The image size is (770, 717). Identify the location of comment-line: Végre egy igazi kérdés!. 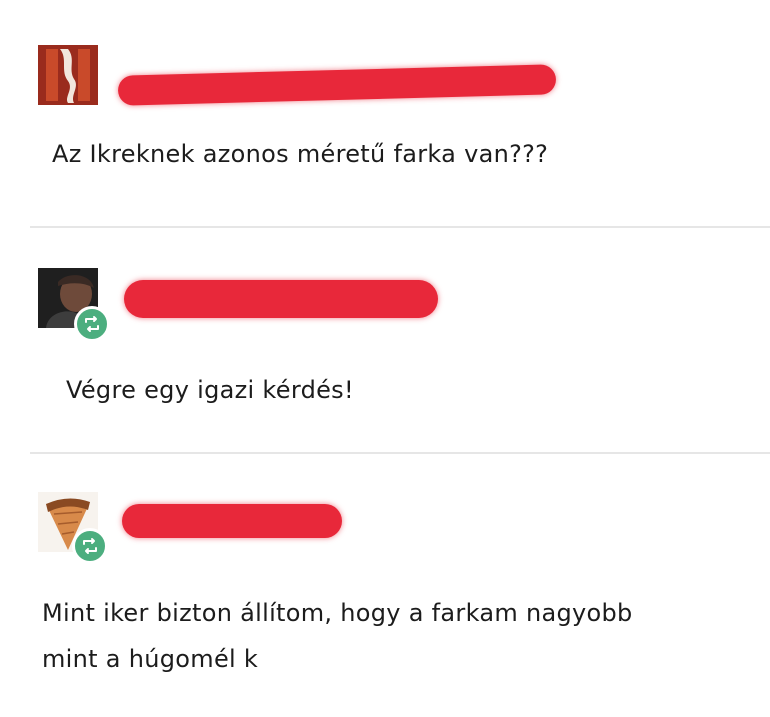
(210, 390).